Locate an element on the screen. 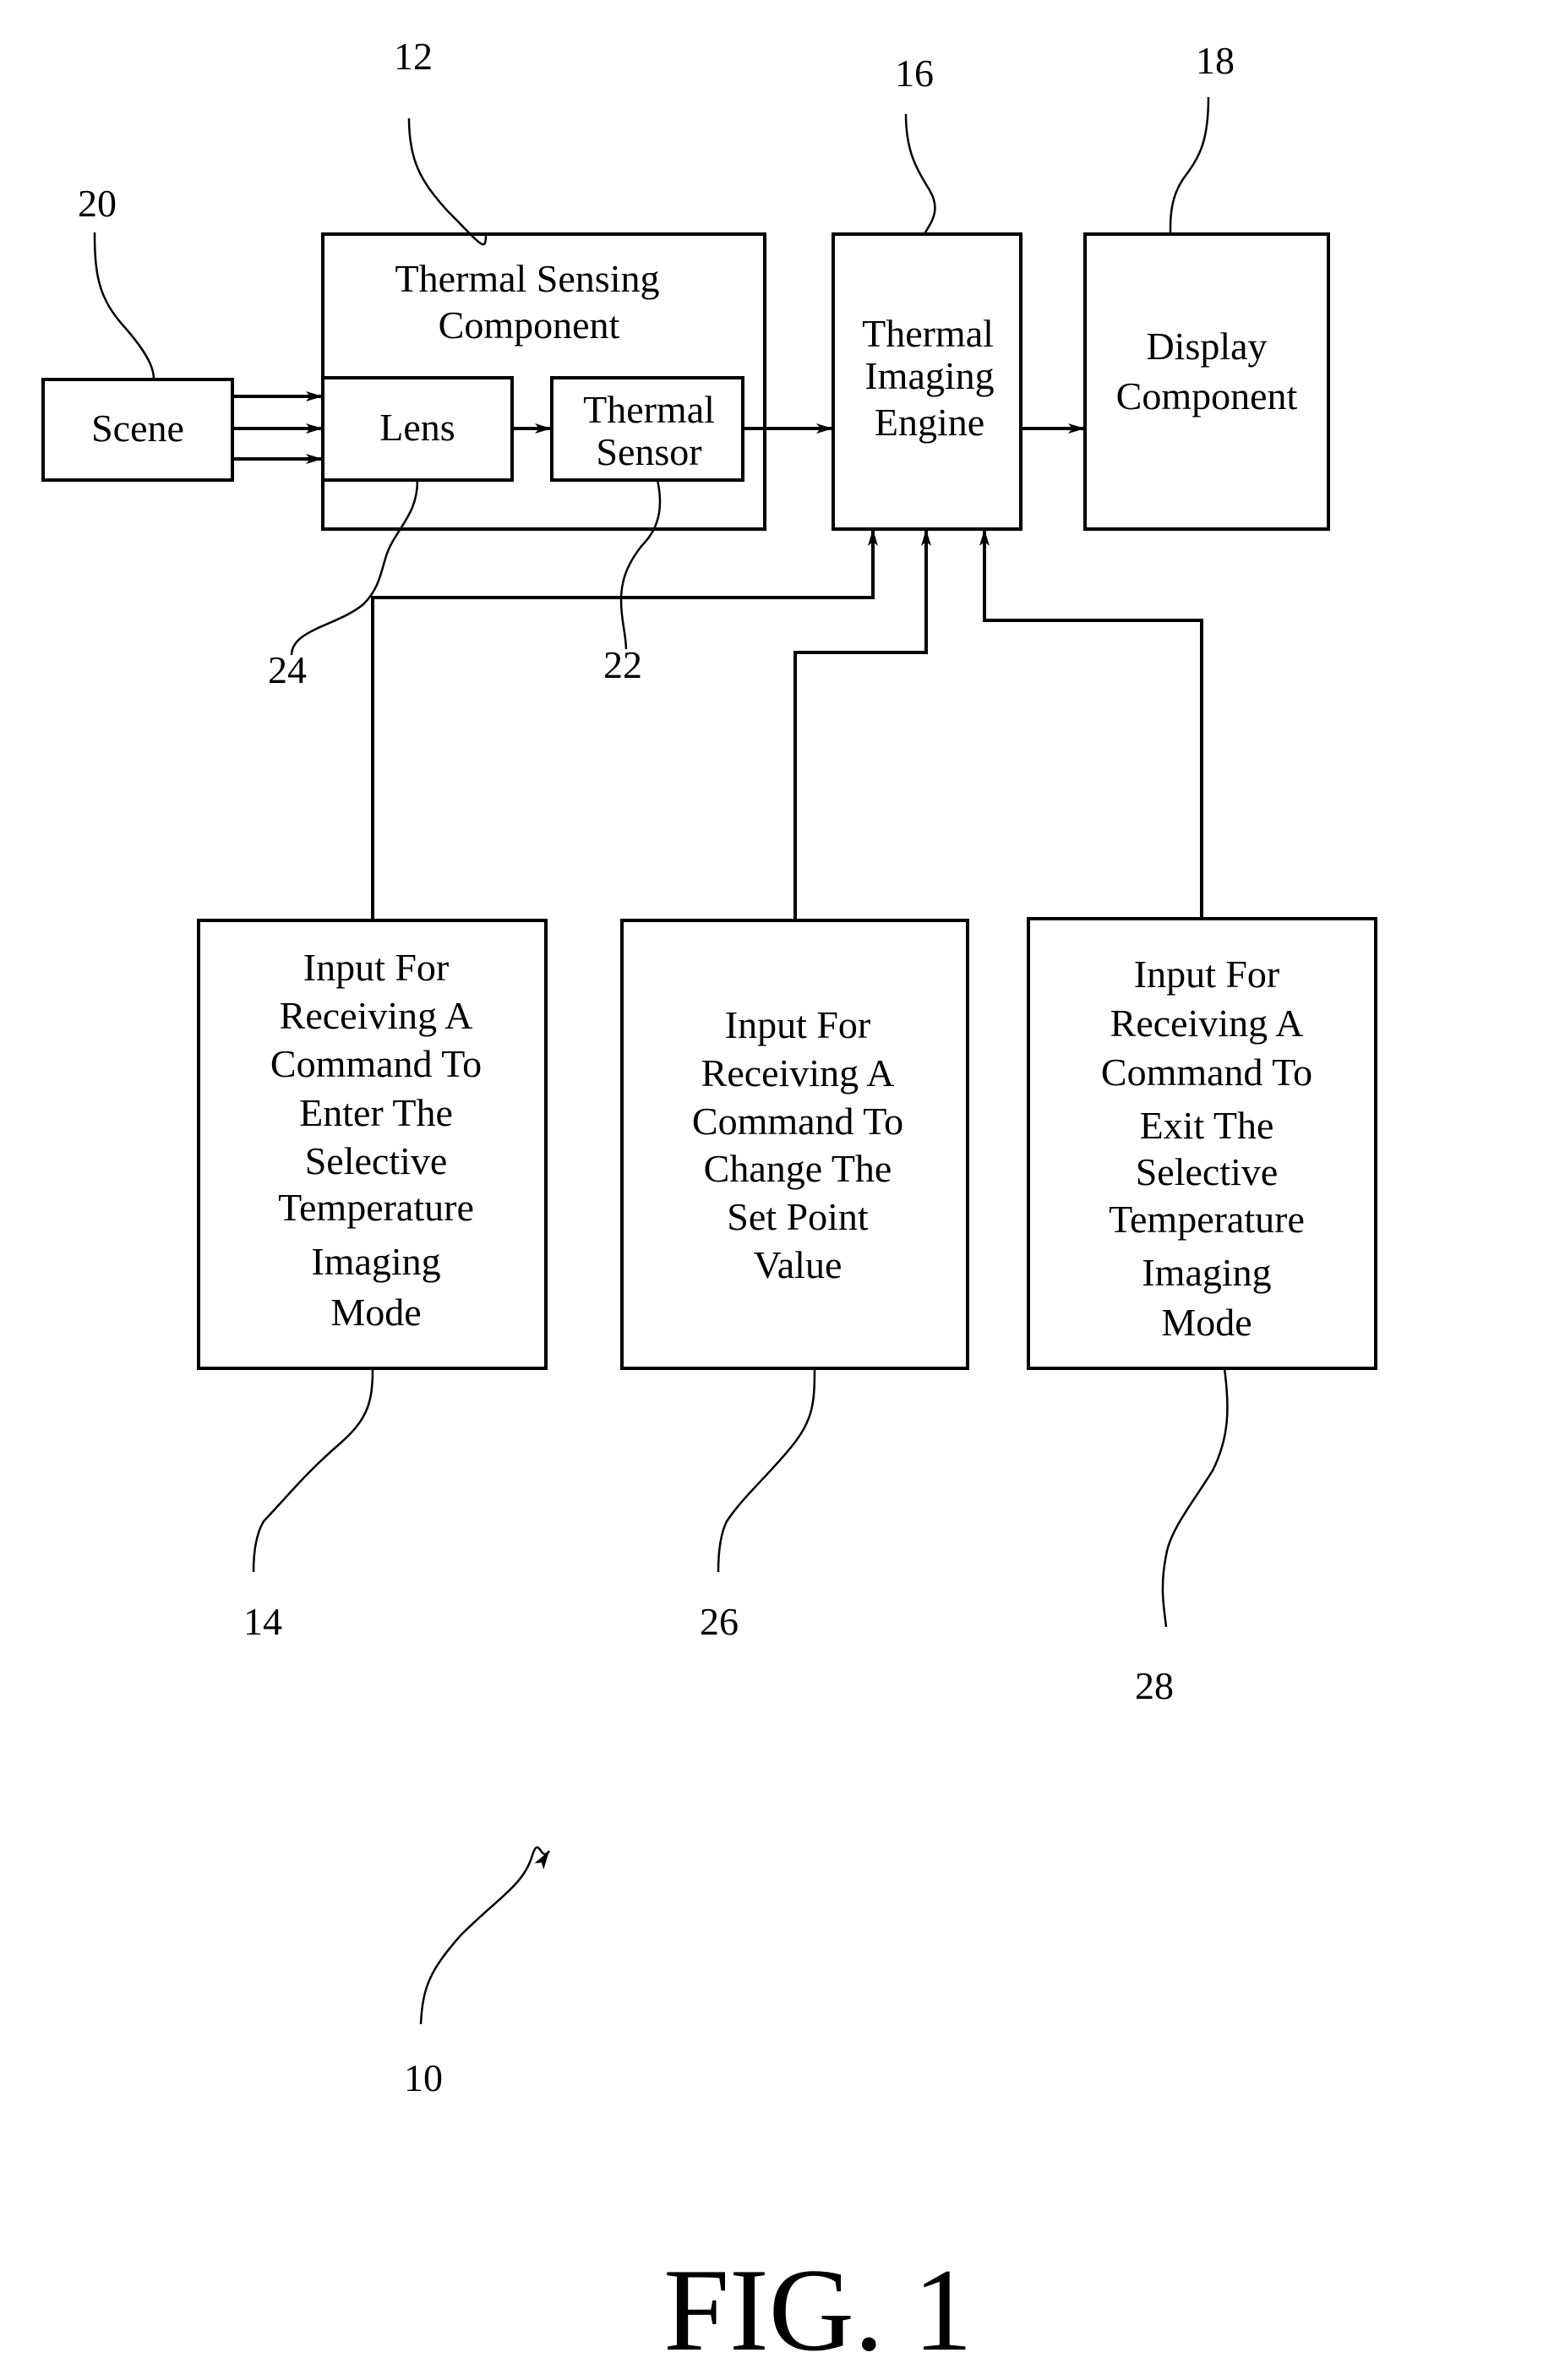 The height and width of the screenshot is (2380, 1565). thermal-sensor-block: Thermal Sensor is located at coordinates (647, 429).